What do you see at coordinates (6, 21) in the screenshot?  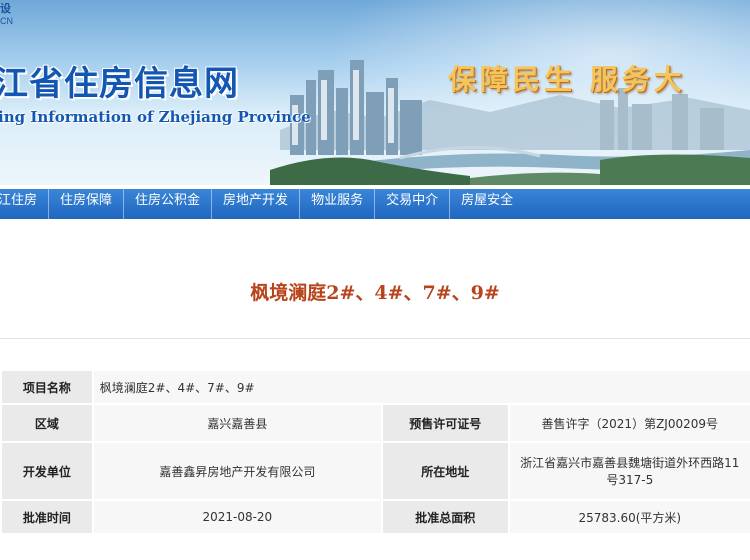 I see `site-logo-domain: CN` at bounding box center [6, 21].